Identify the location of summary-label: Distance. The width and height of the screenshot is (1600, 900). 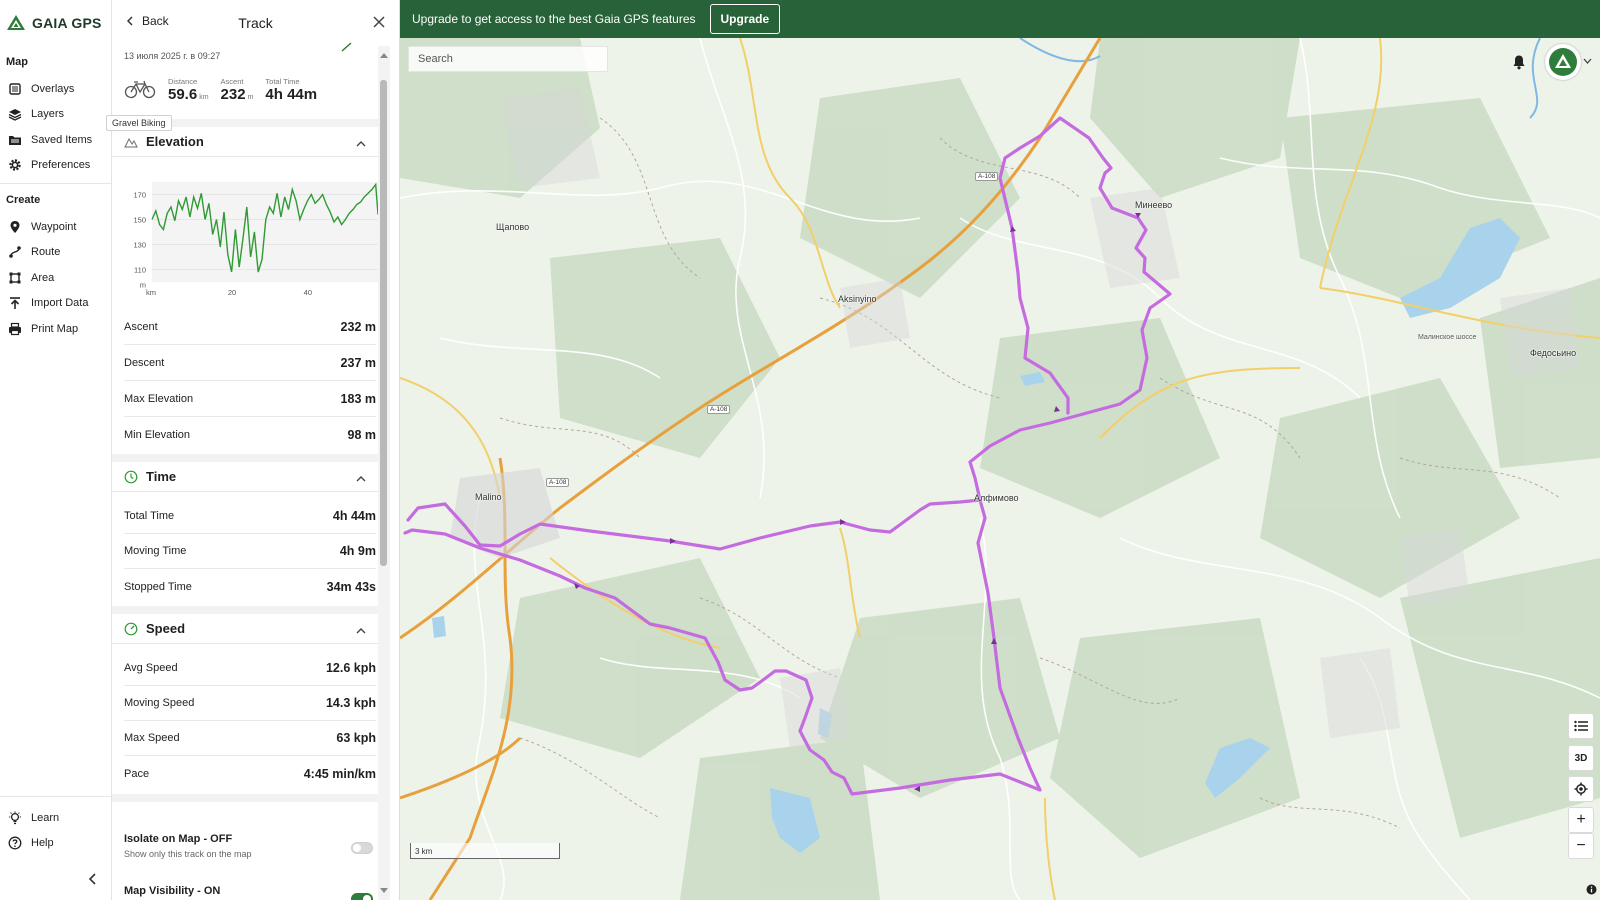
(183, 81).